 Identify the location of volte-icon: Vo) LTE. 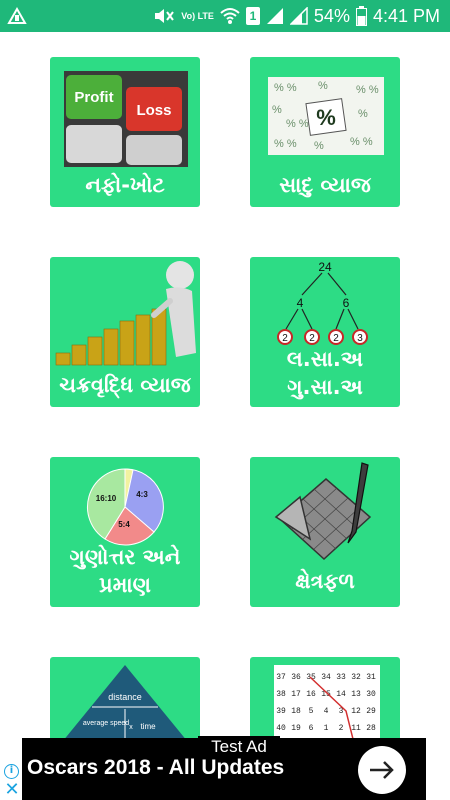
(197, 15).